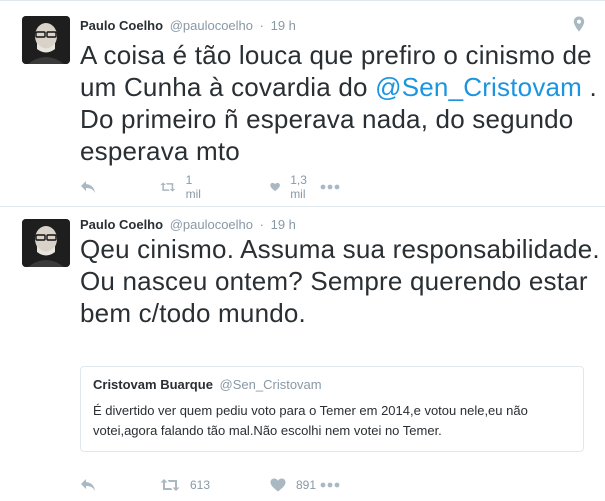 This screenshot has width=605, height=501. What do you see at coordinates (302, 0) in the screenshot?
I see `top-border` at bounding box center [302, 0].